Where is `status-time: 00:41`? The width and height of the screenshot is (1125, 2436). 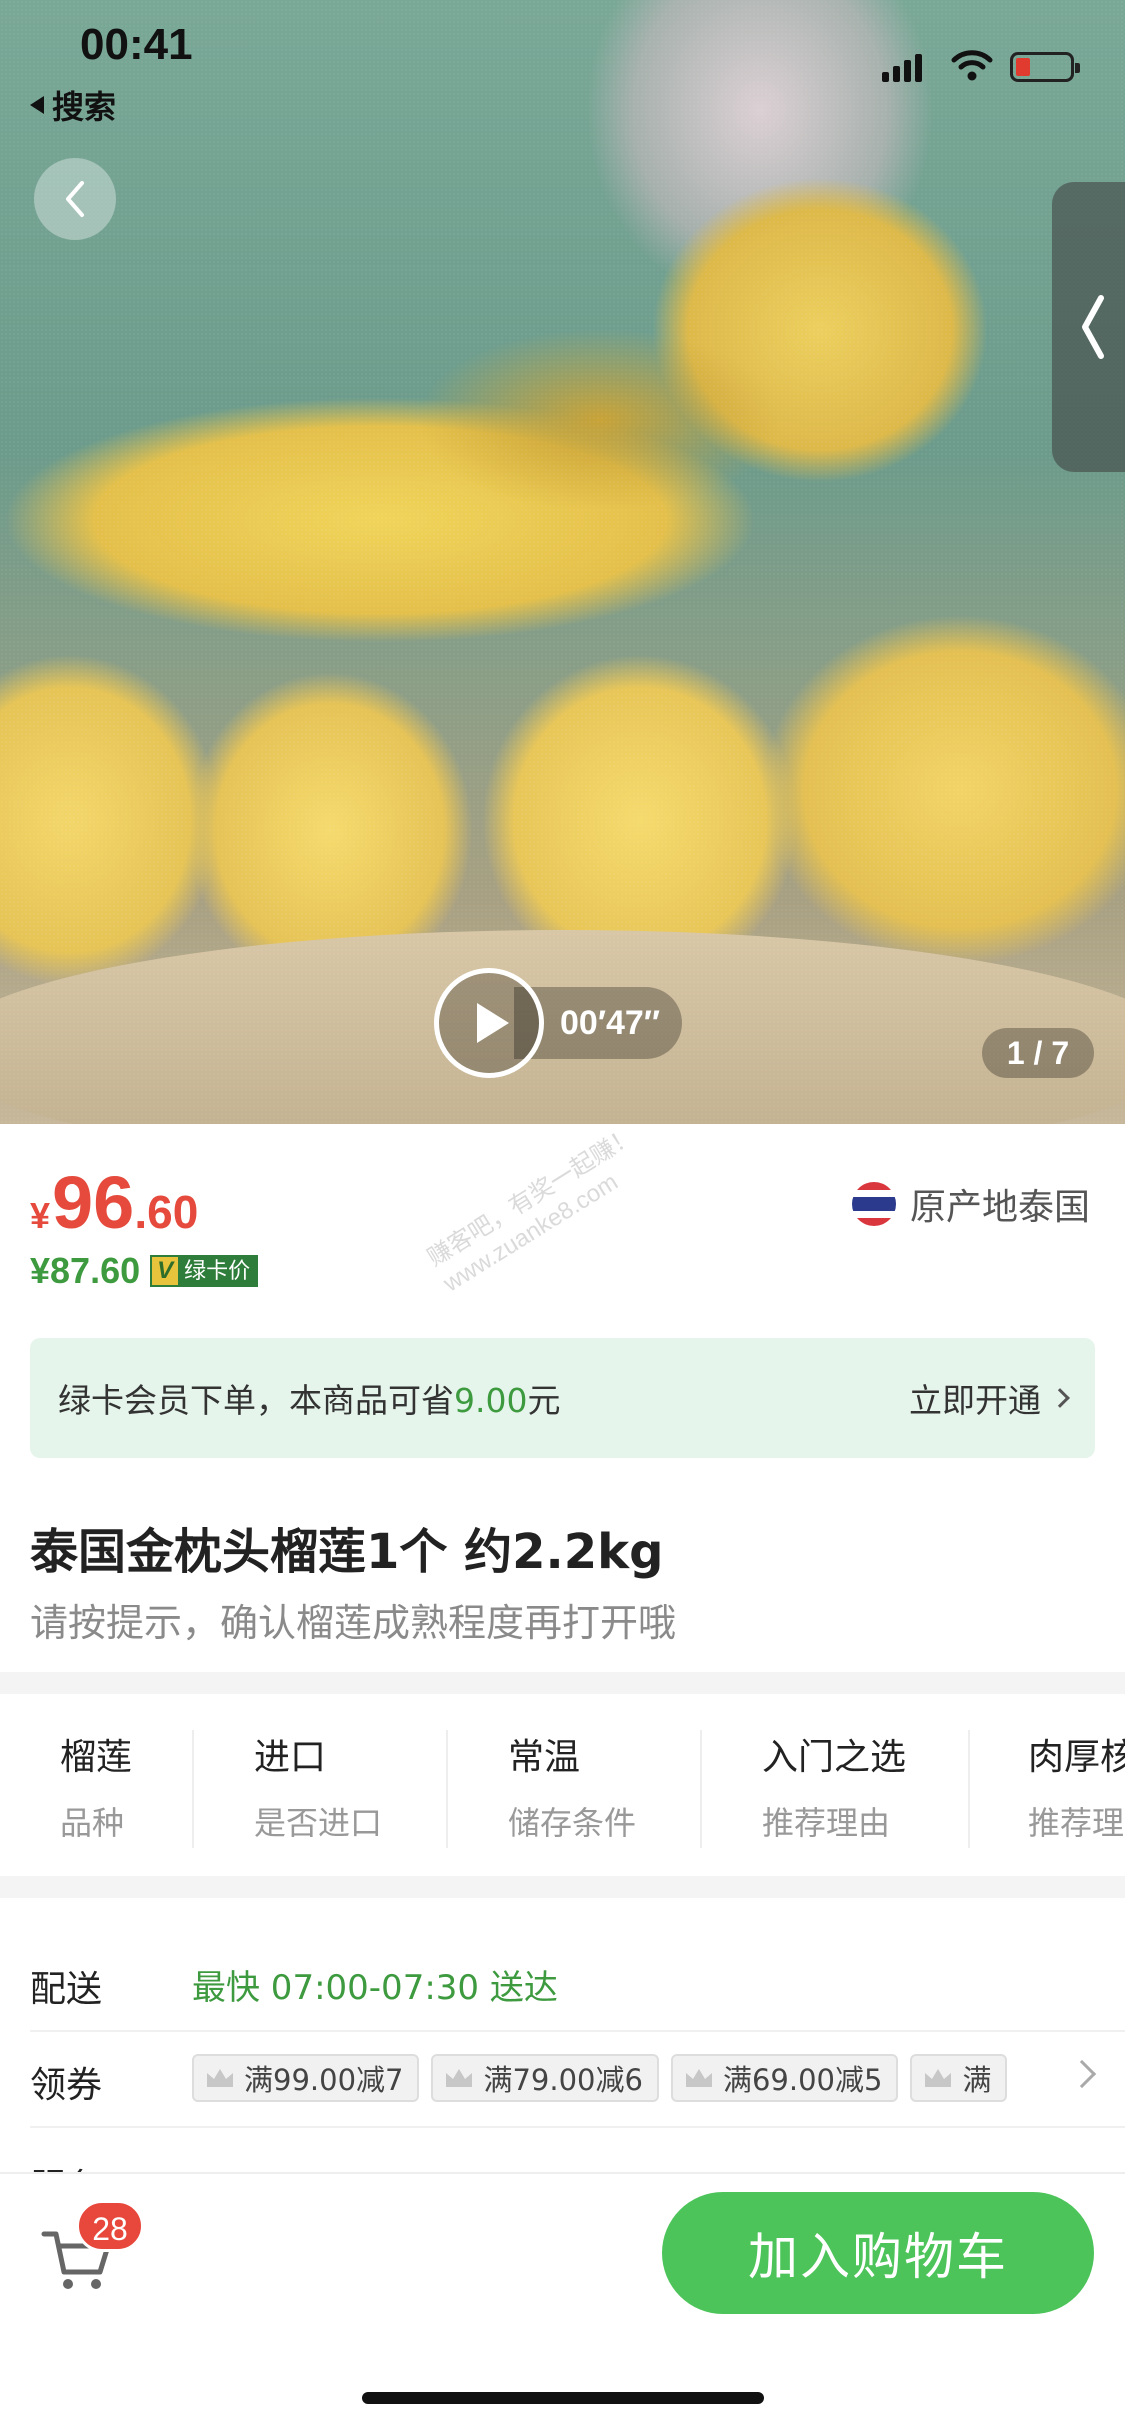 status-time: 00:41 is located at coordinates (136, 44).